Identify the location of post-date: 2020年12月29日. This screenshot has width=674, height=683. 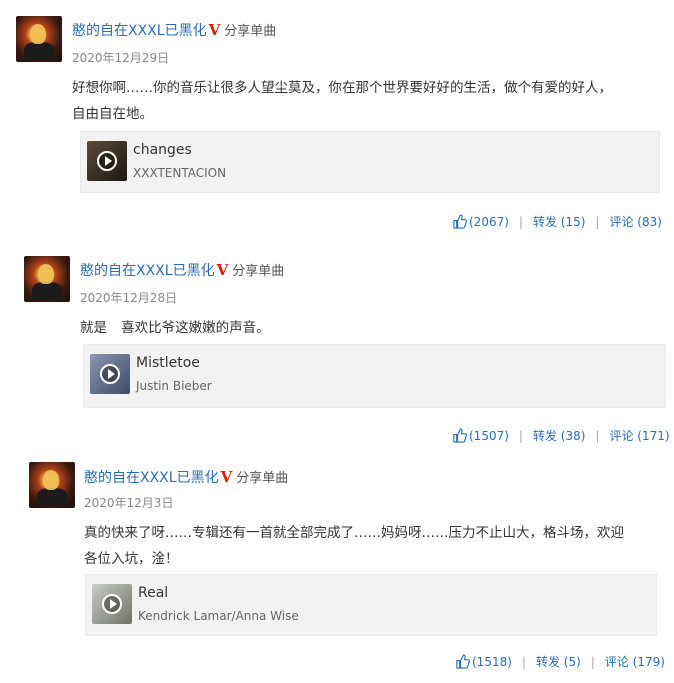
(120, 57).